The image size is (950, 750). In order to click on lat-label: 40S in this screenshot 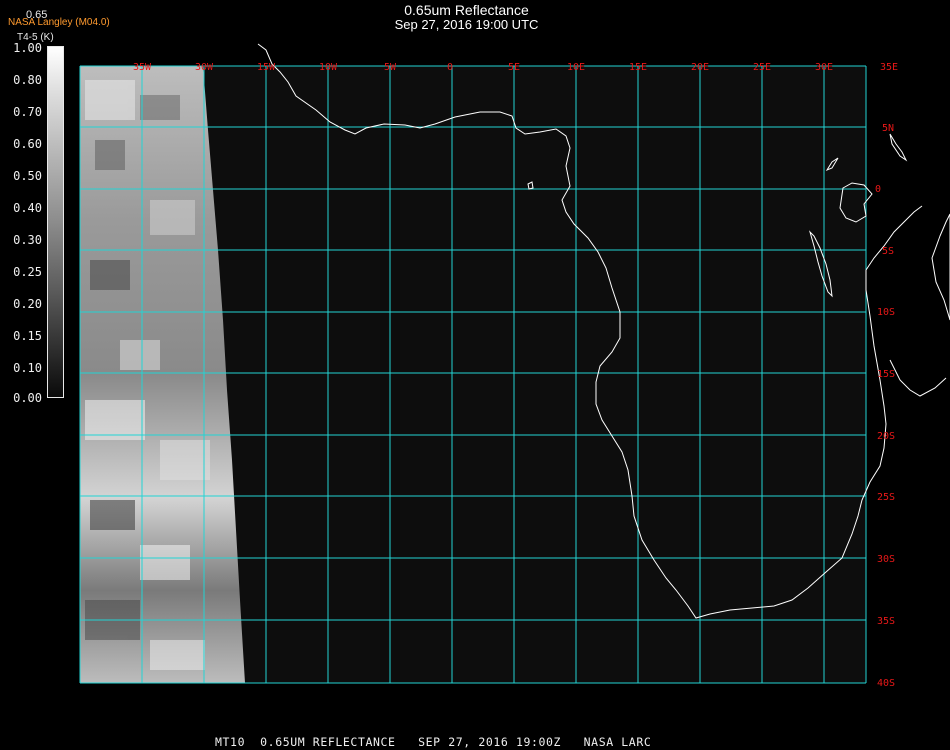, I will do `click(886, 683)`.